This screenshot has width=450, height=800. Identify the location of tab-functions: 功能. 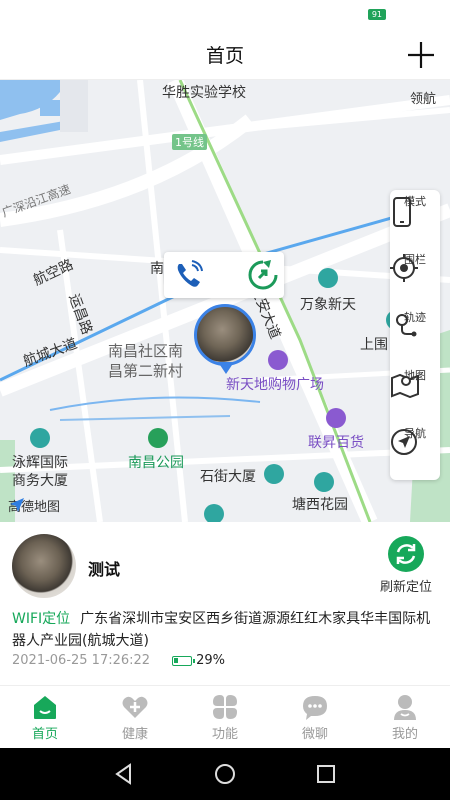
(225, 717).